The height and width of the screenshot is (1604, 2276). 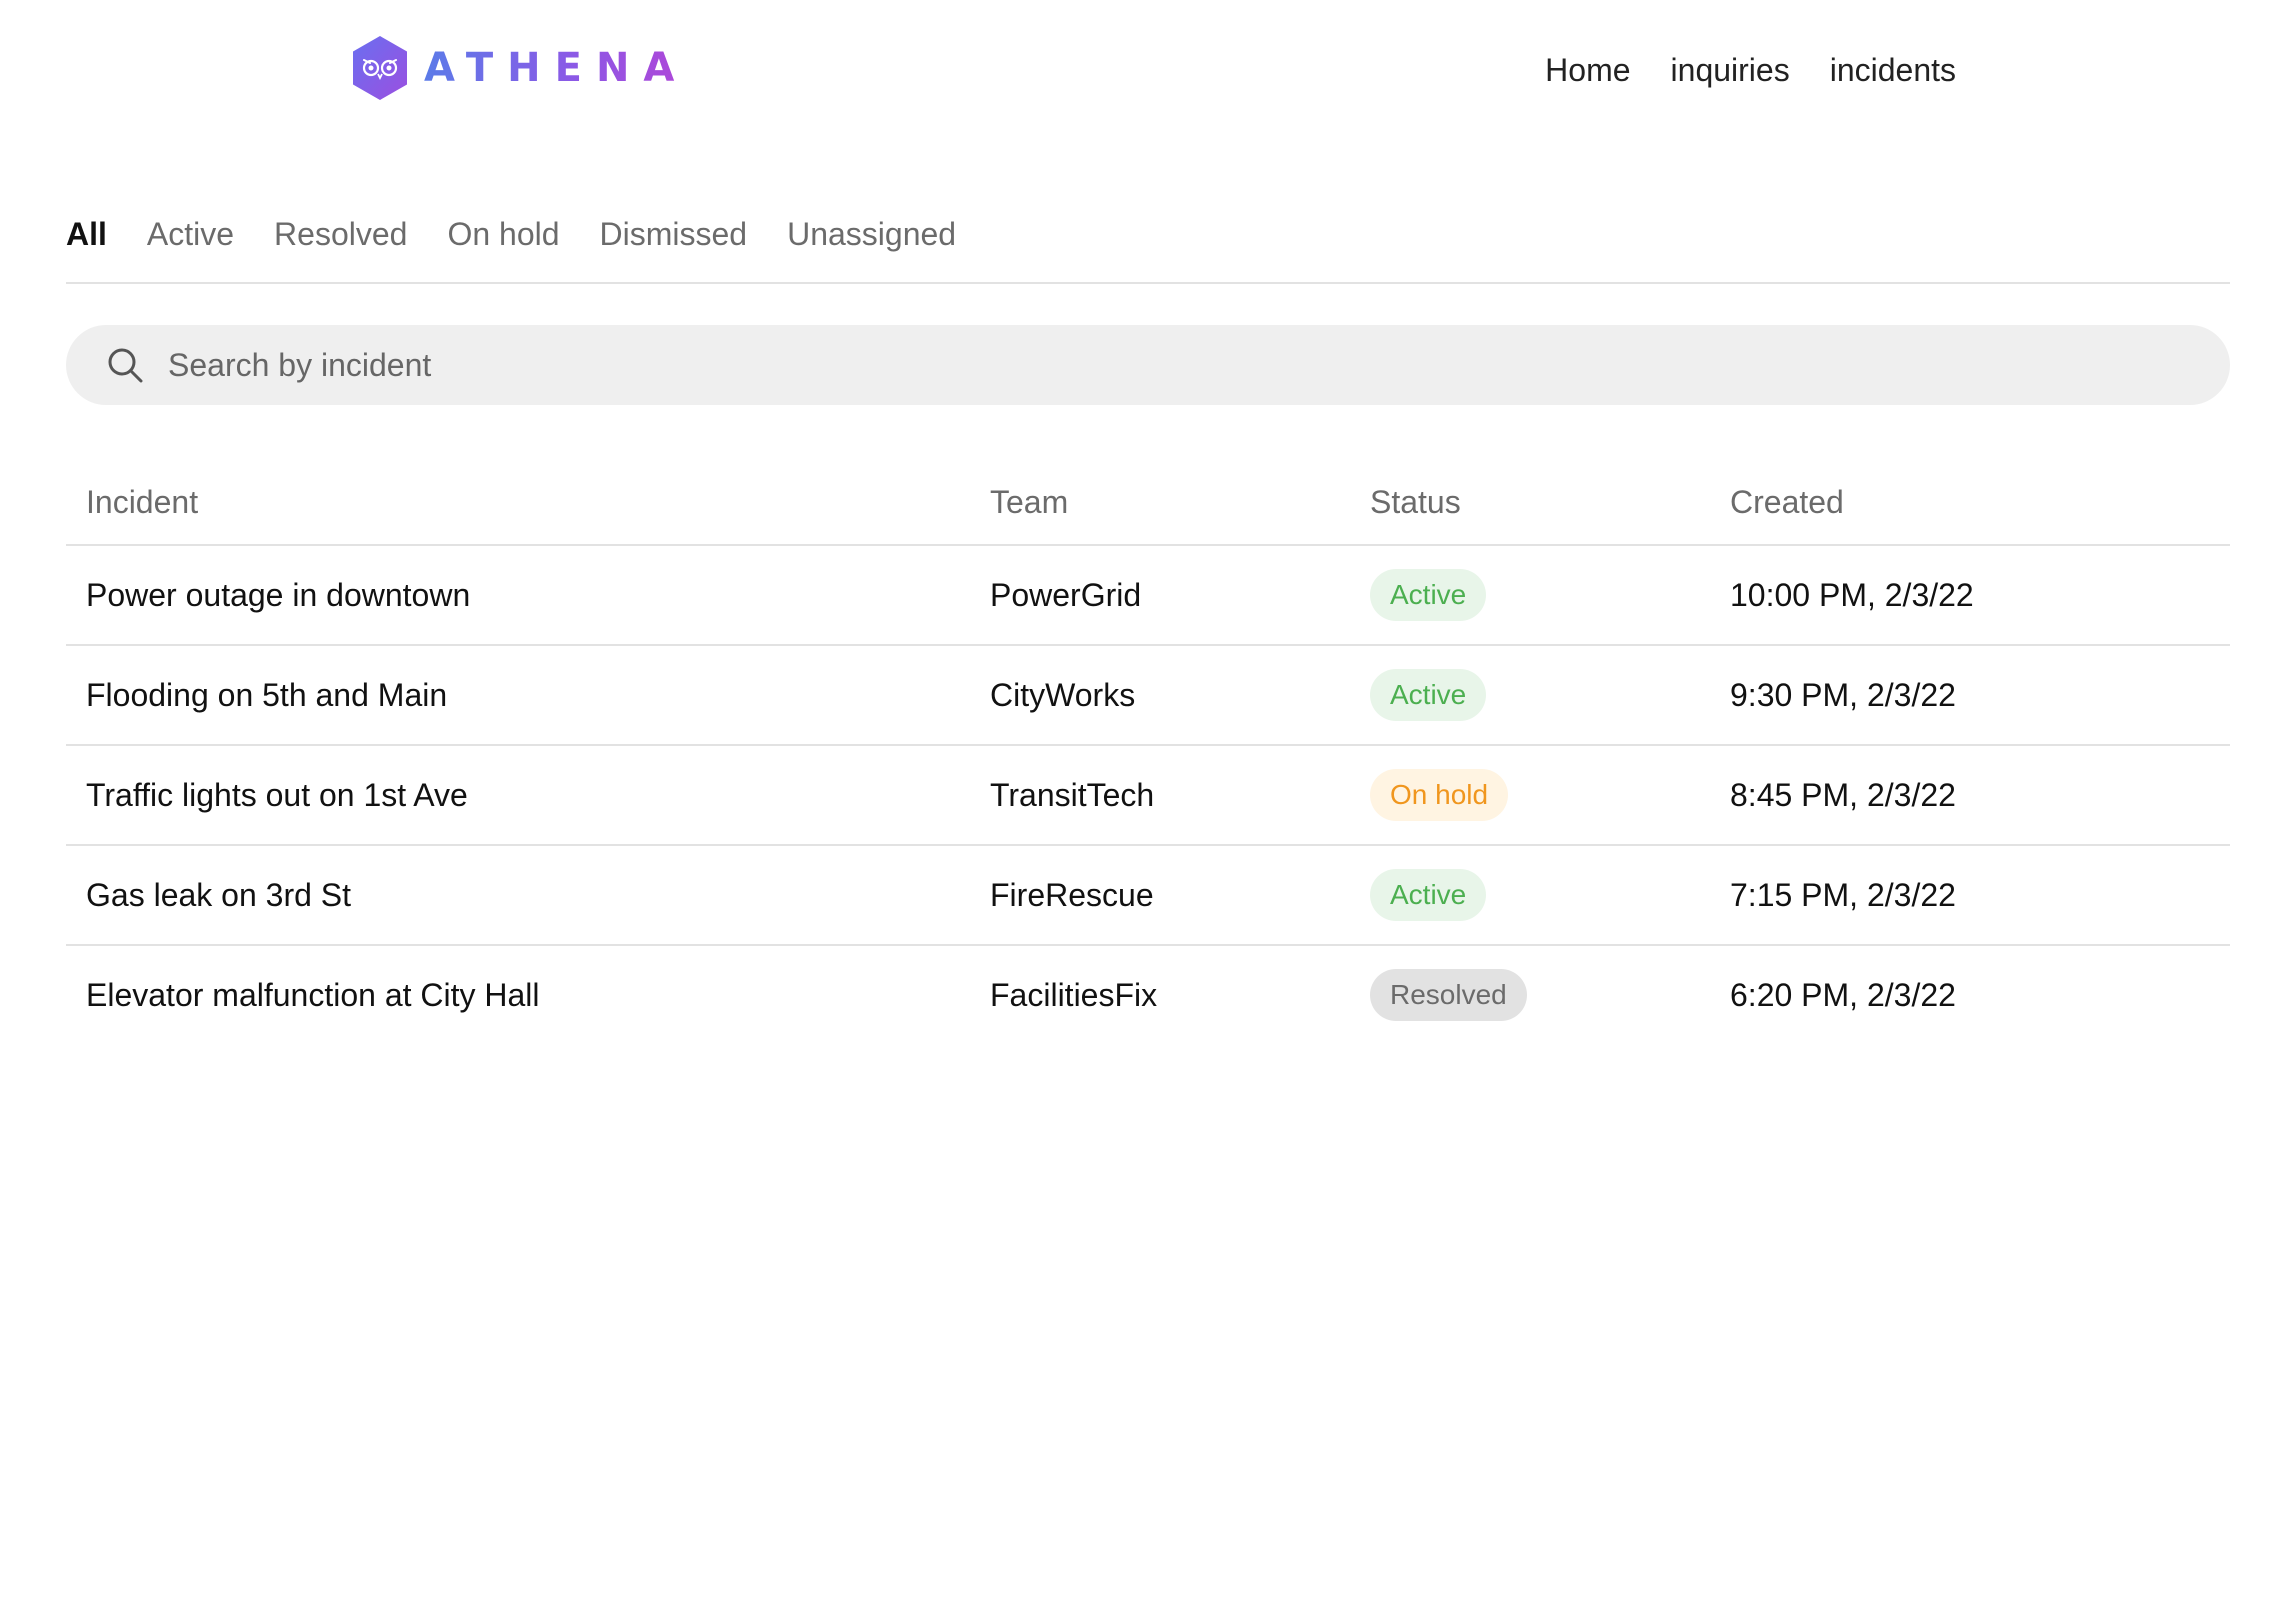 I want to click on team-name: CityWorks, so click(x=1063, y=694).